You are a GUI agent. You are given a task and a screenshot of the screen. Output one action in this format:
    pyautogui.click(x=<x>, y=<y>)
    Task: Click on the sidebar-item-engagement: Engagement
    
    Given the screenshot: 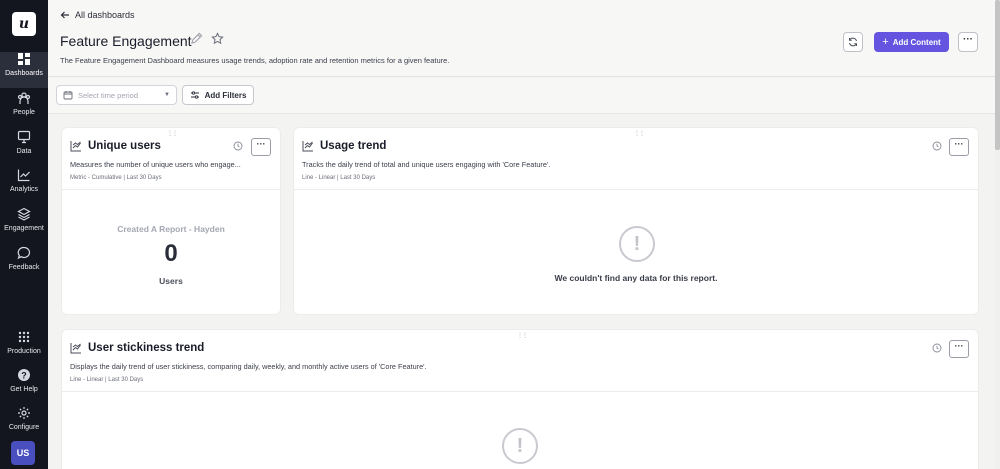 What is the action you would take?
    pyautogui.click(x=24, y=225)
    